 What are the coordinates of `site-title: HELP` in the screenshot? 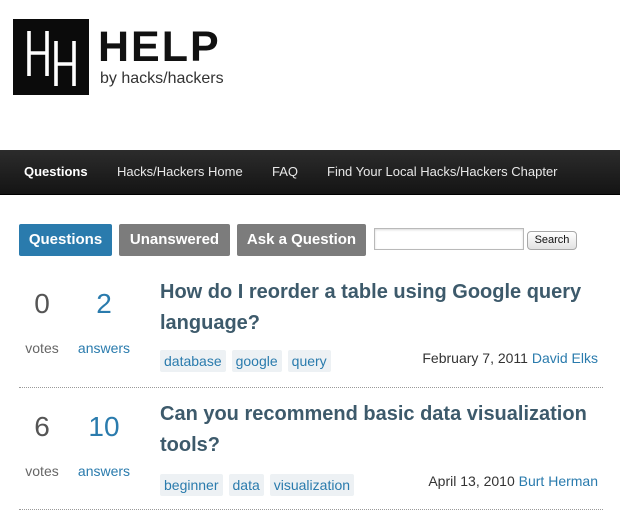 It's located at (159, 47).